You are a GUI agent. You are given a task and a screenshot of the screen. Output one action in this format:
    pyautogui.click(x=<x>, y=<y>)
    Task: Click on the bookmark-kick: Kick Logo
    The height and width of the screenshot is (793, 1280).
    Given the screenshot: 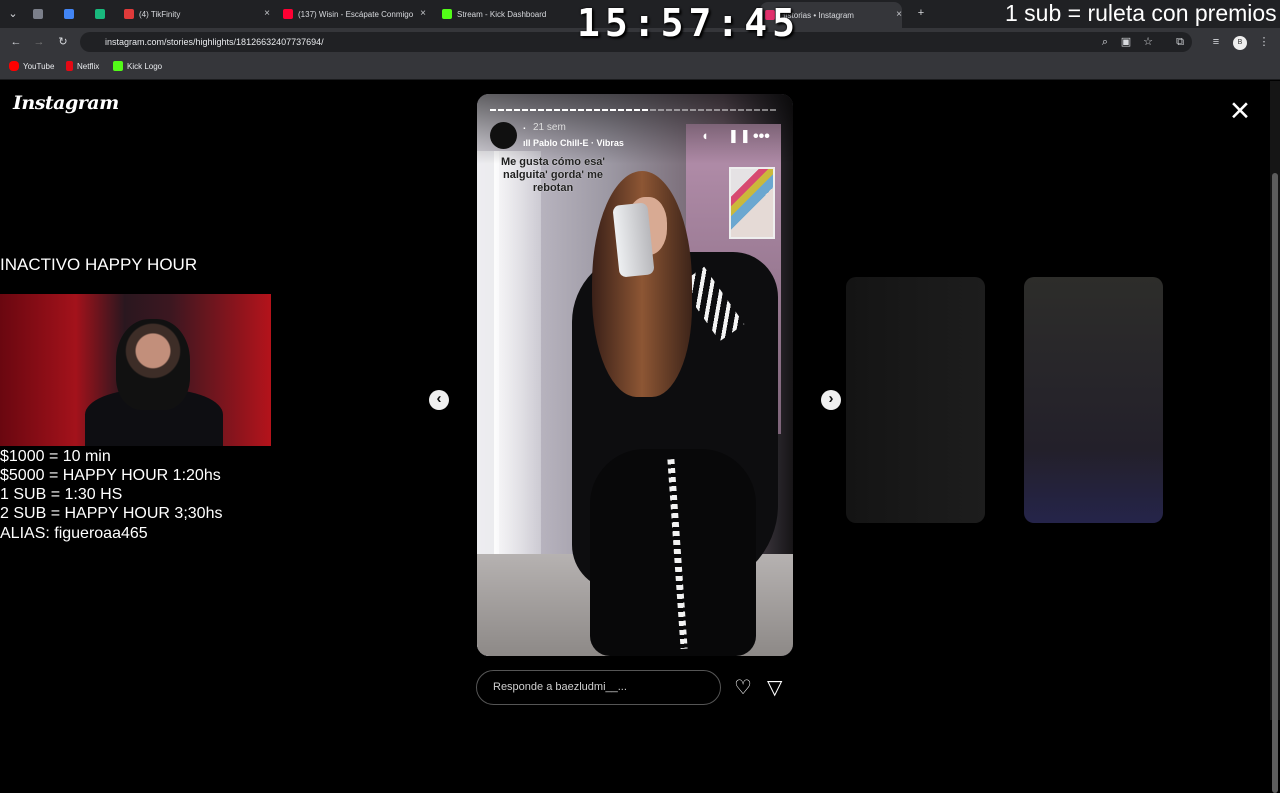 What is the action you would take?
    pyautogui.click(x=137, y=66)
    